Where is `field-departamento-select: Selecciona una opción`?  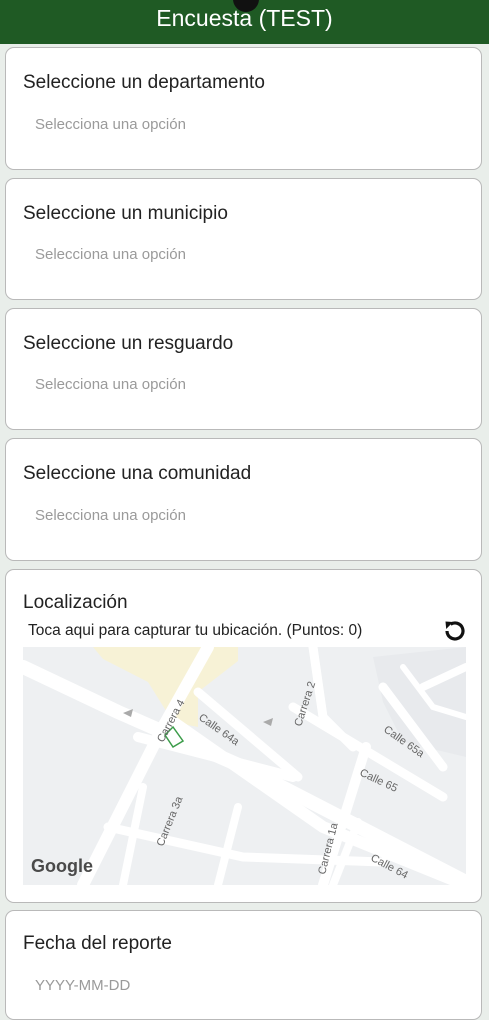 field-departamento-select: Selecciona una opción is located at coordinates (110, 124).